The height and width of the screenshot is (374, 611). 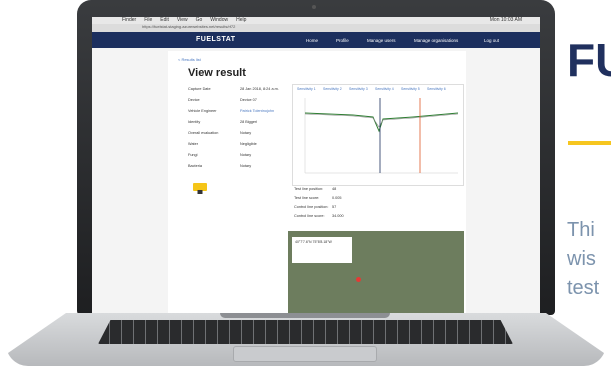 I want to click on test-row: Test line score: 0.005, so click(x=344, y=200).